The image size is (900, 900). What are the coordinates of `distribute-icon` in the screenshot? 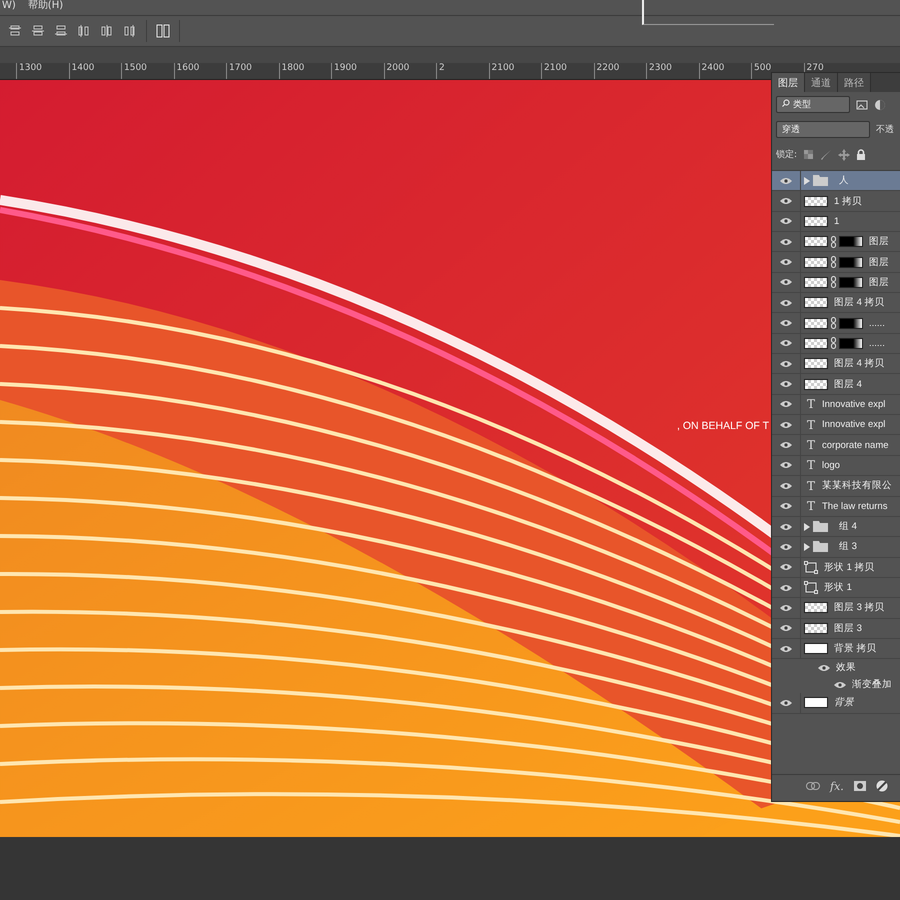 It's located at (163, 31).